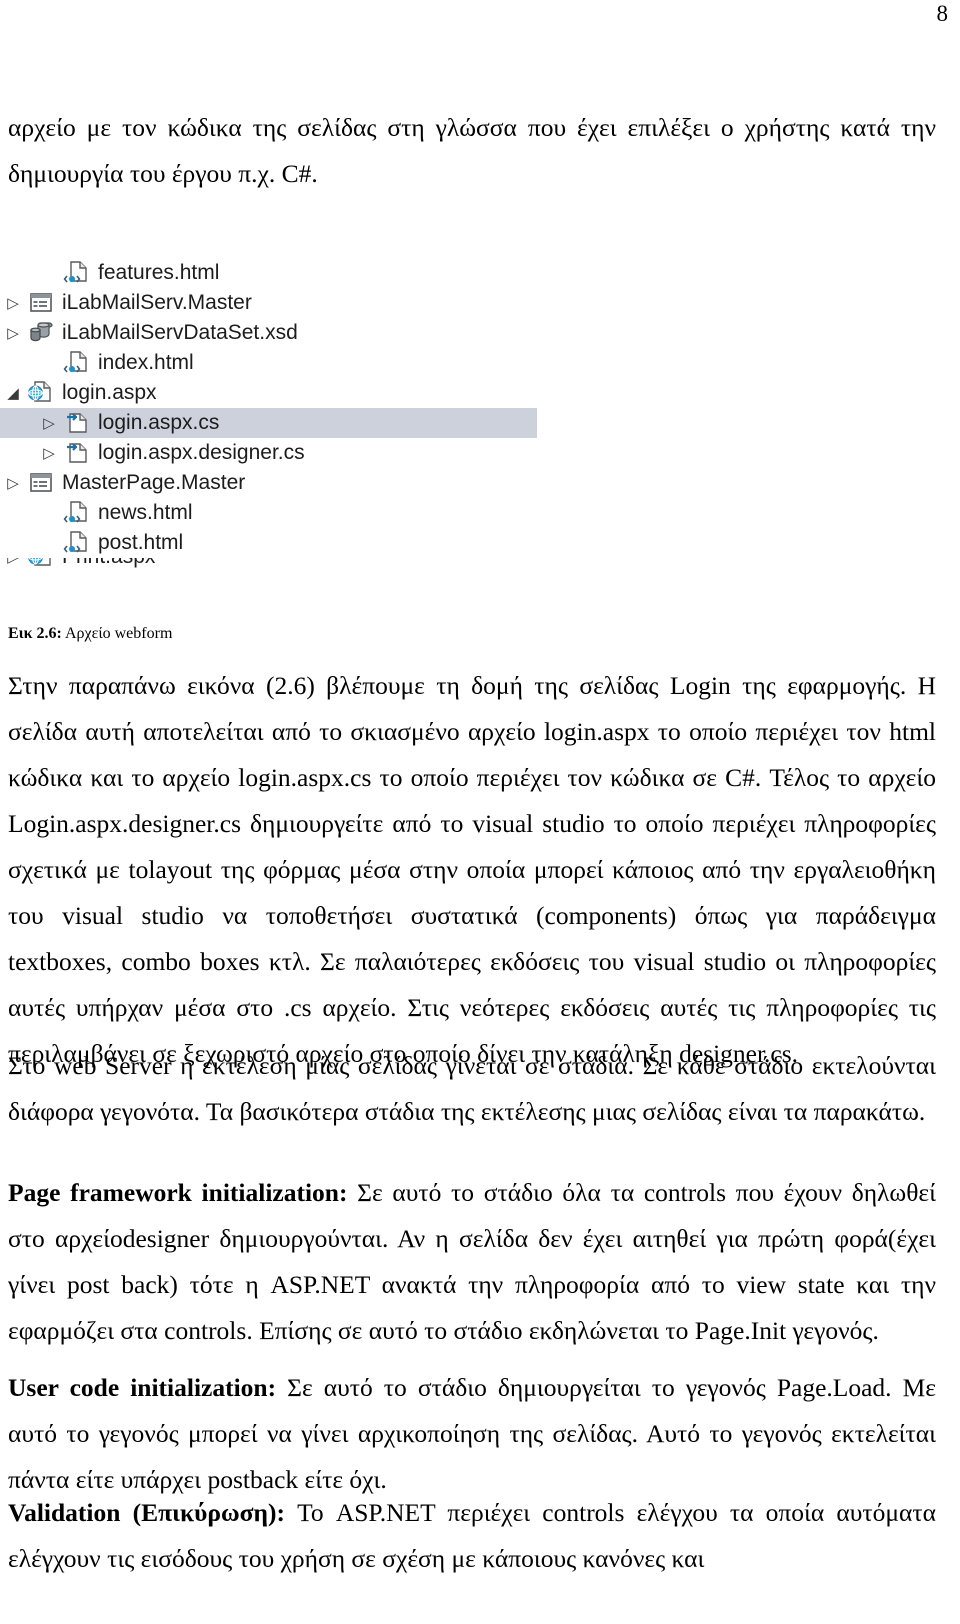 This screenshot has width=960, height=1624. I want to click on stage2-label: User code initialization:, so click(142, 1387).